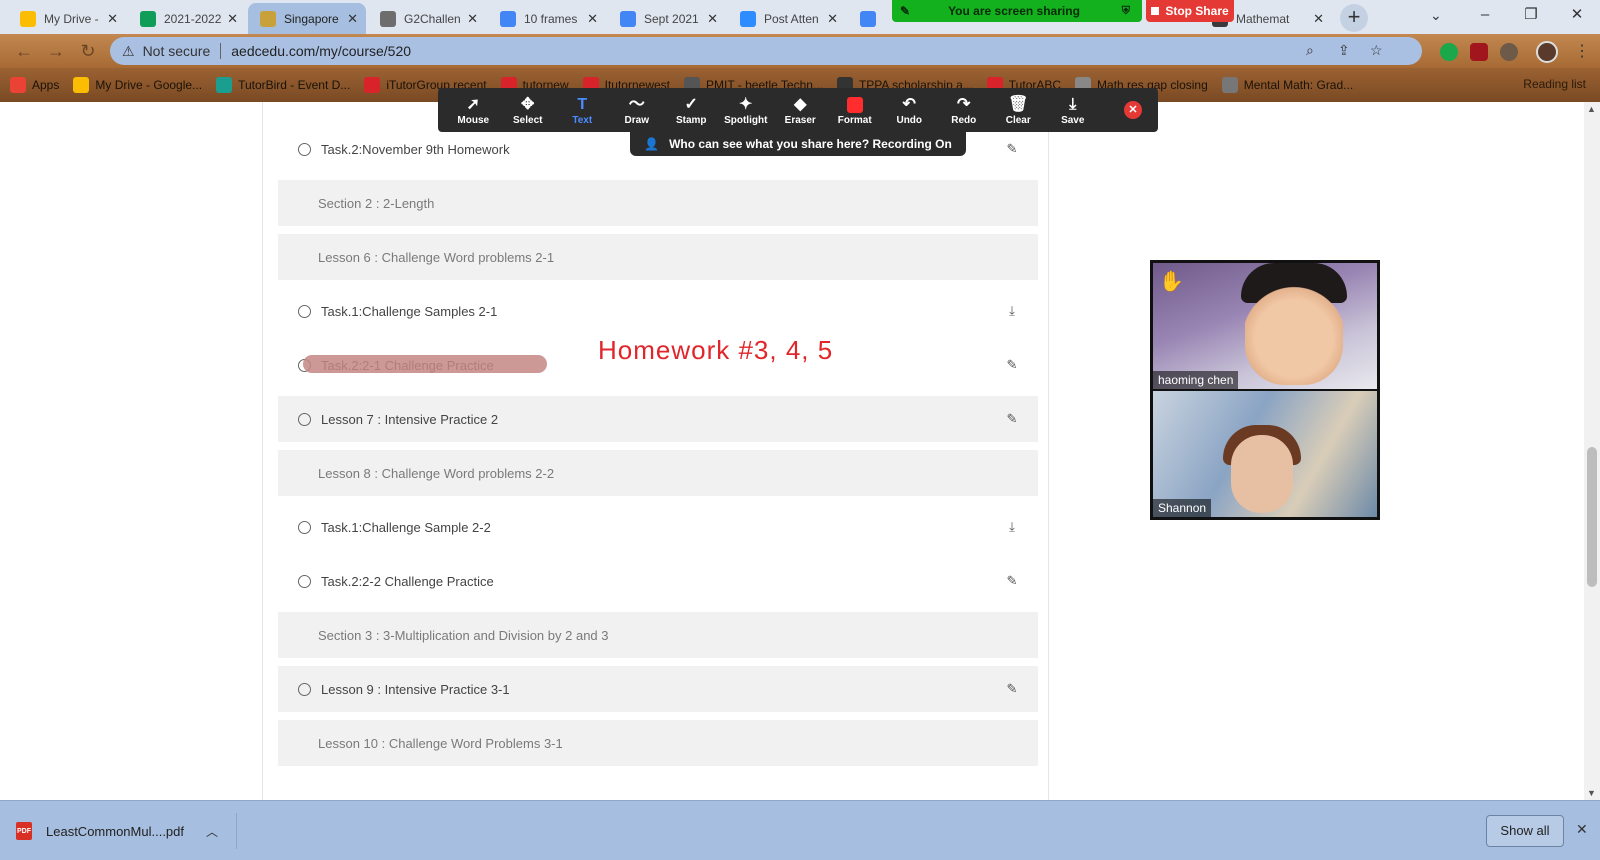  What do you see at coordinates (855, 110) in the screenshot?
I see `annotate-format-button: Format` at bounding box center [855, 110].